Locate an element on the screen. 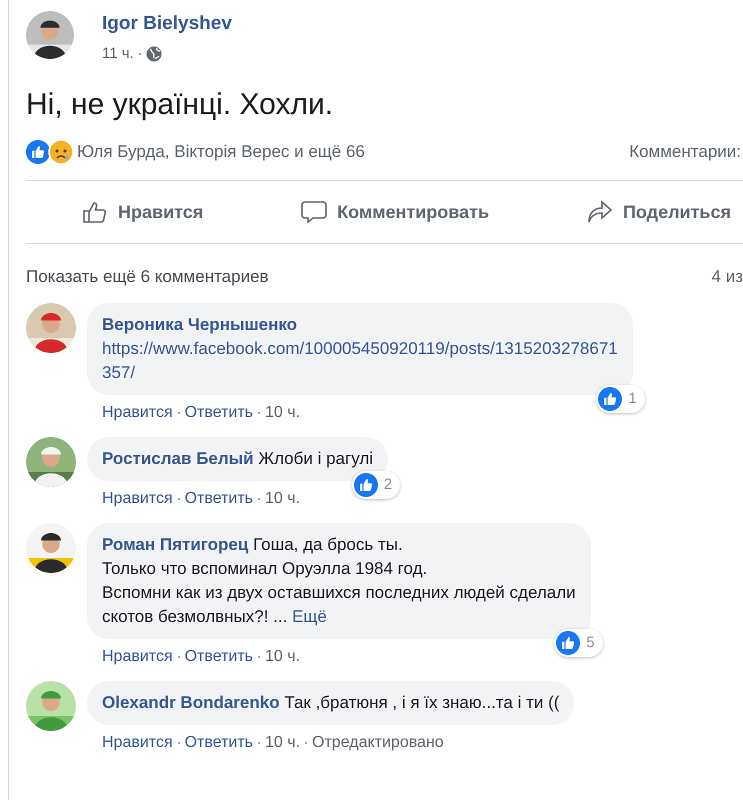 The width and height of the screenshot is (743, 800). comments-counter: 4 из is located at coordinates (727, 277).